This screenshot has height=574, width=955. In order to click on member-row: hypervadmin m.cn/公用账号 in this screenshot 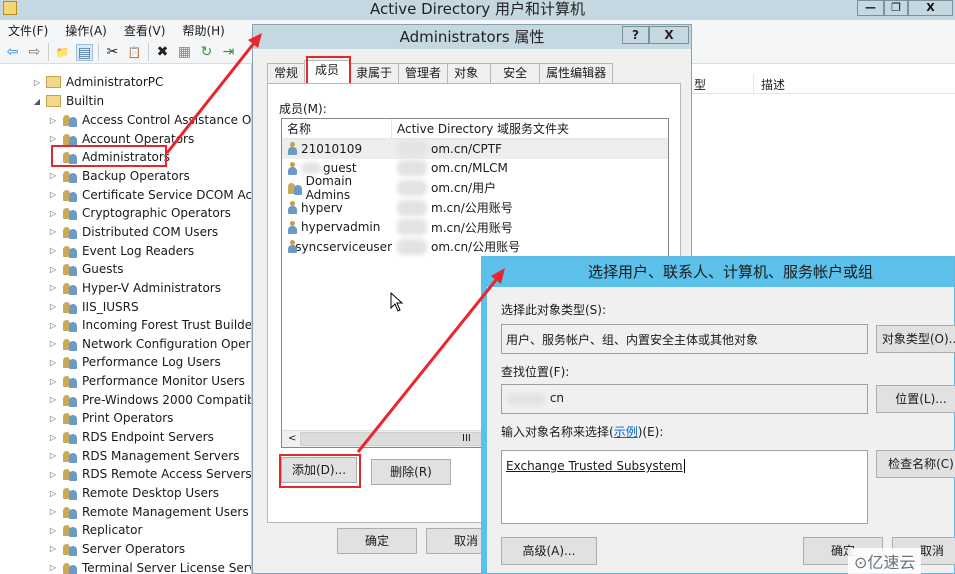, I will do `click(475, 227)`.